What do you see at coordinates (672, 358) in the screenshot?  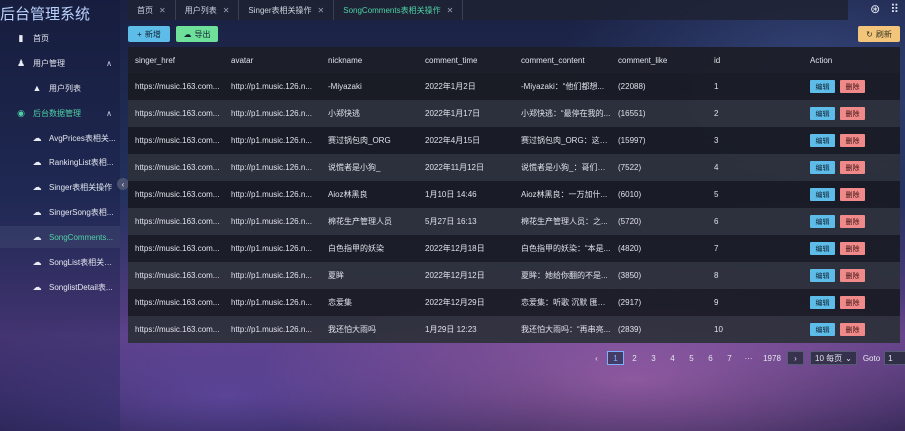 I see `page-button-4: 4` at bounding box center [672, 358].